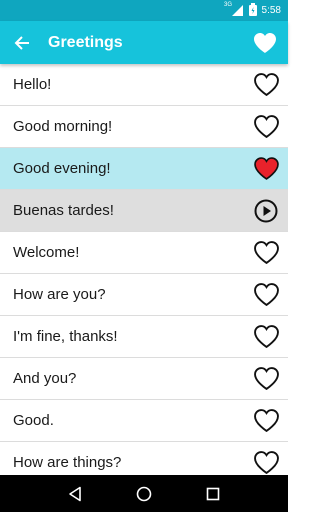 Image resolution: width=320 pixels, height=512 pixels. Describe the element at coordinates (144, 295) in the screenshot. I see `phrase-row: How are you?` at that location.